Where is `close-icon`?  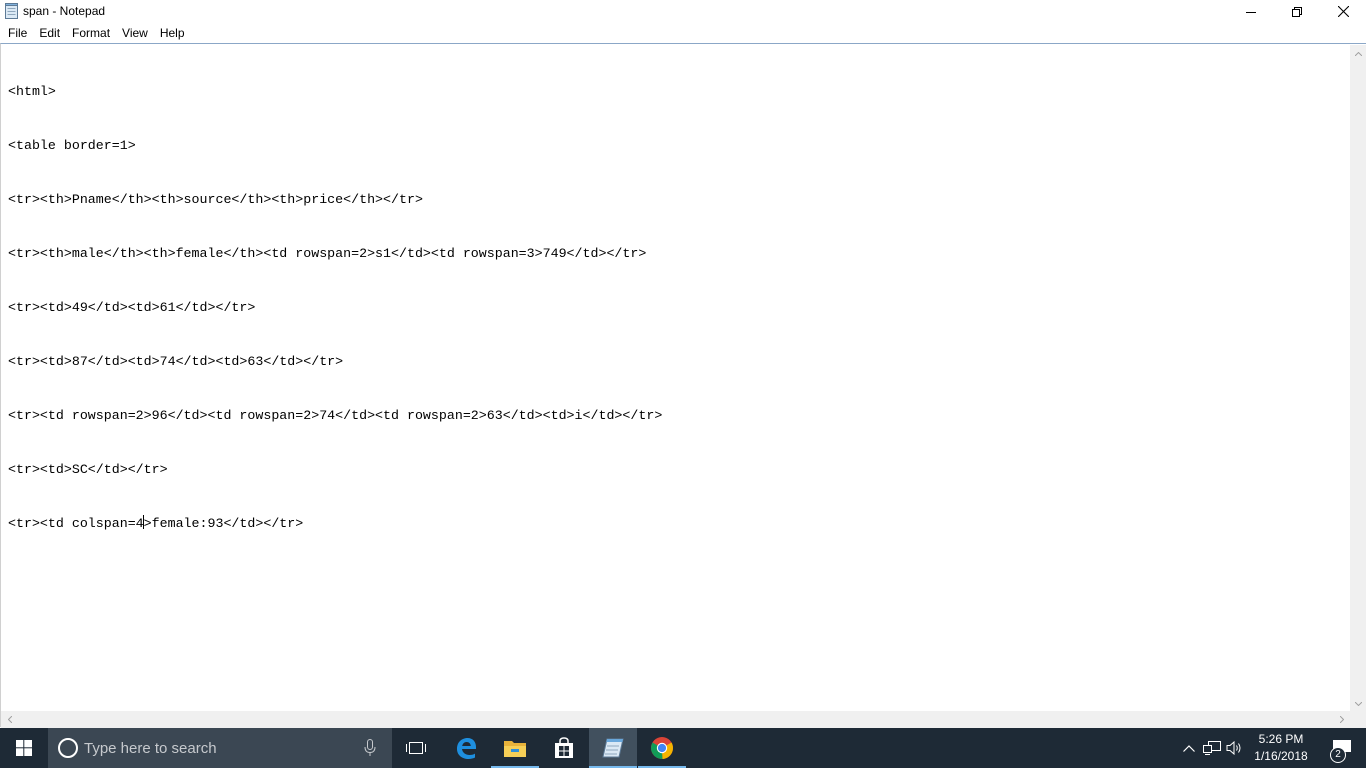 close-icon is located at coordinates (1343, 11).